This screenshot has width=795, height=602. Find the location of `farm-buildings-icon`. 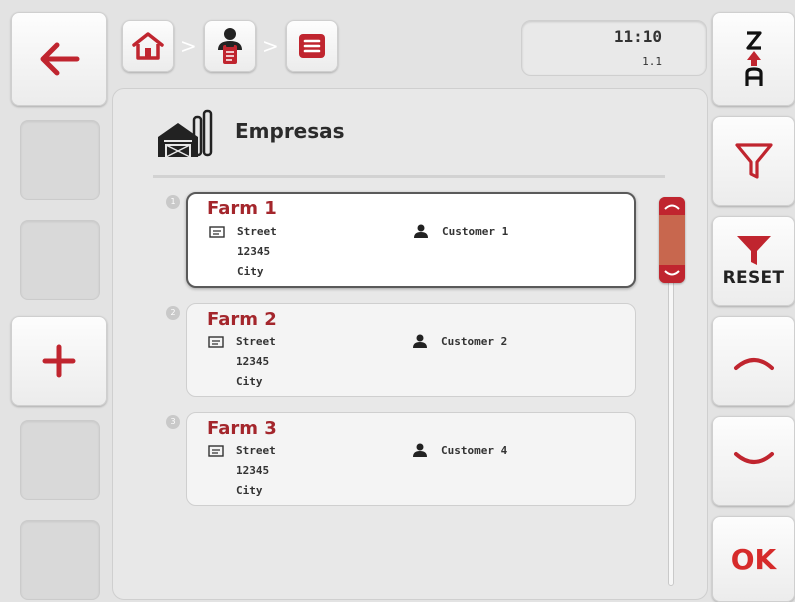

farm-buildings-icon is located at coordinates (186, 133).